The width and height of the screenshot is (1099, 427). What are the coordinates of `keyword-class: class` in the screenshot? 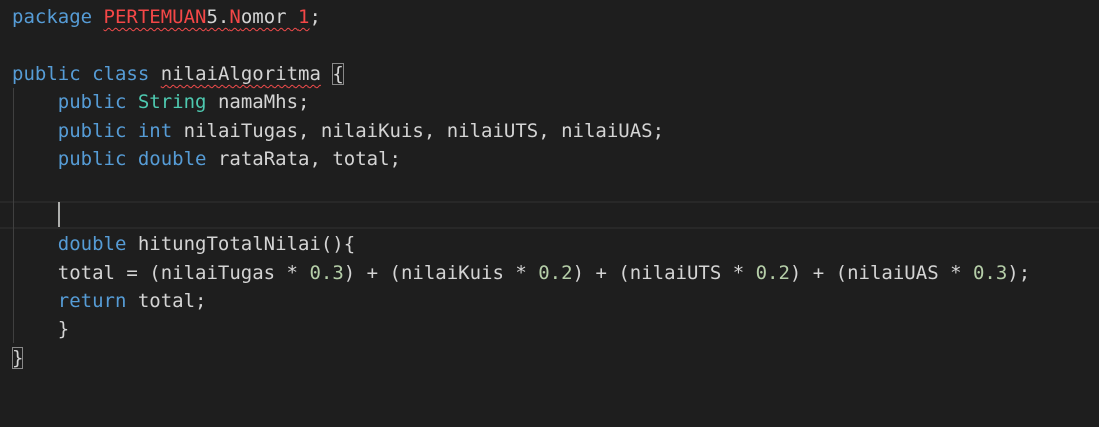 It's located at (121, 74).